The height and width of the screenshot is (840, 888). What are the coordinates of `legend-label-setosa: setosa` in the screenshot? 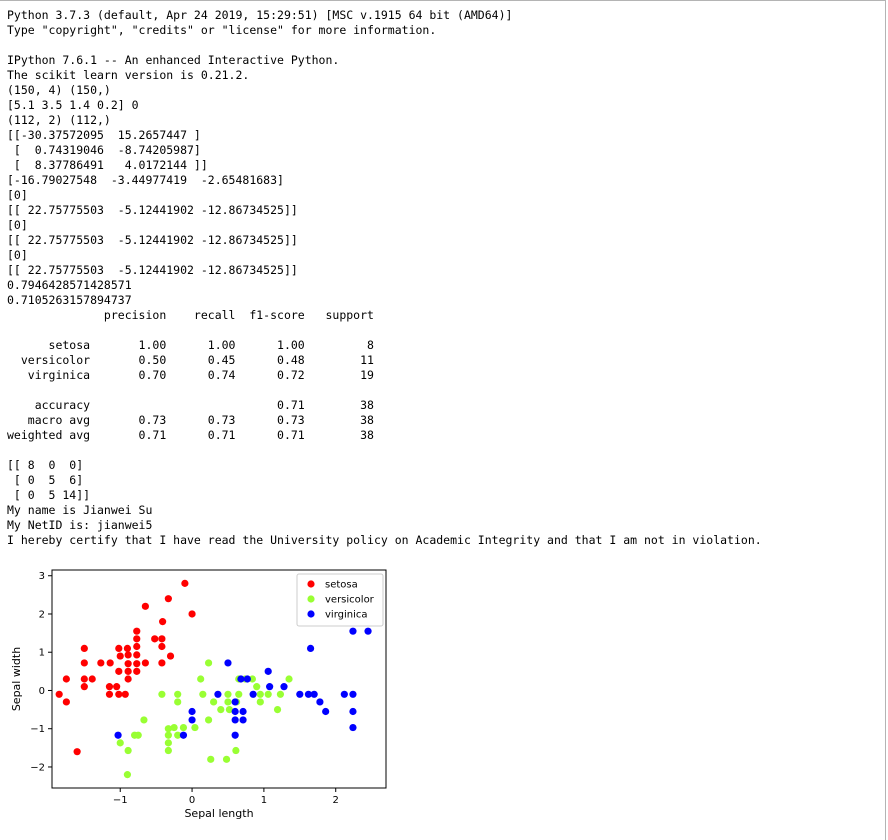 It's located at (341, 585).